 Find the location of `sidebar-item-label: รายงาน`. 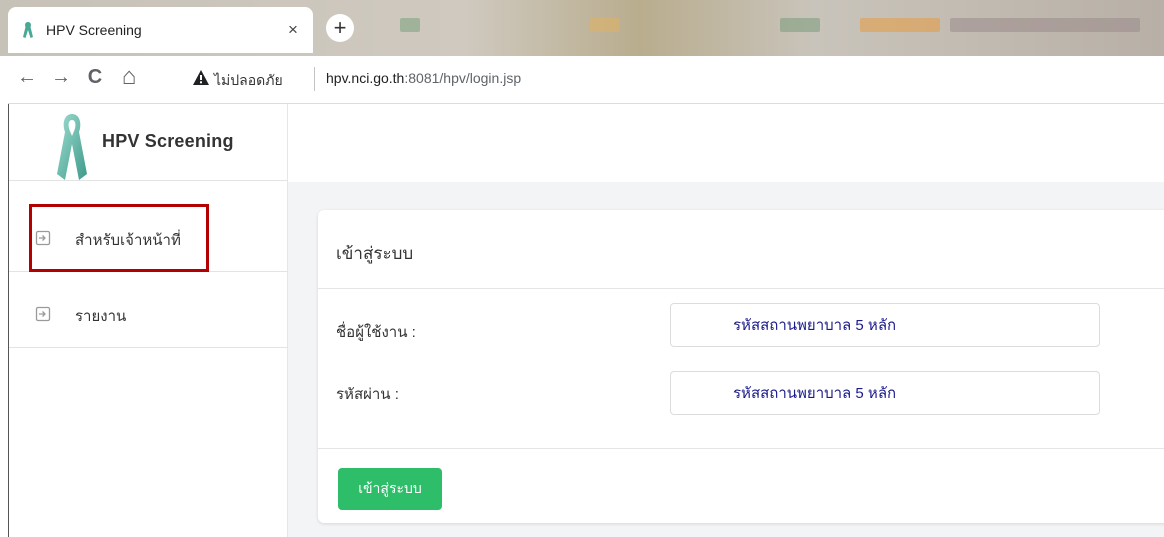

sidebar-item-label: รายงาน is located at coordinates (101, 316).